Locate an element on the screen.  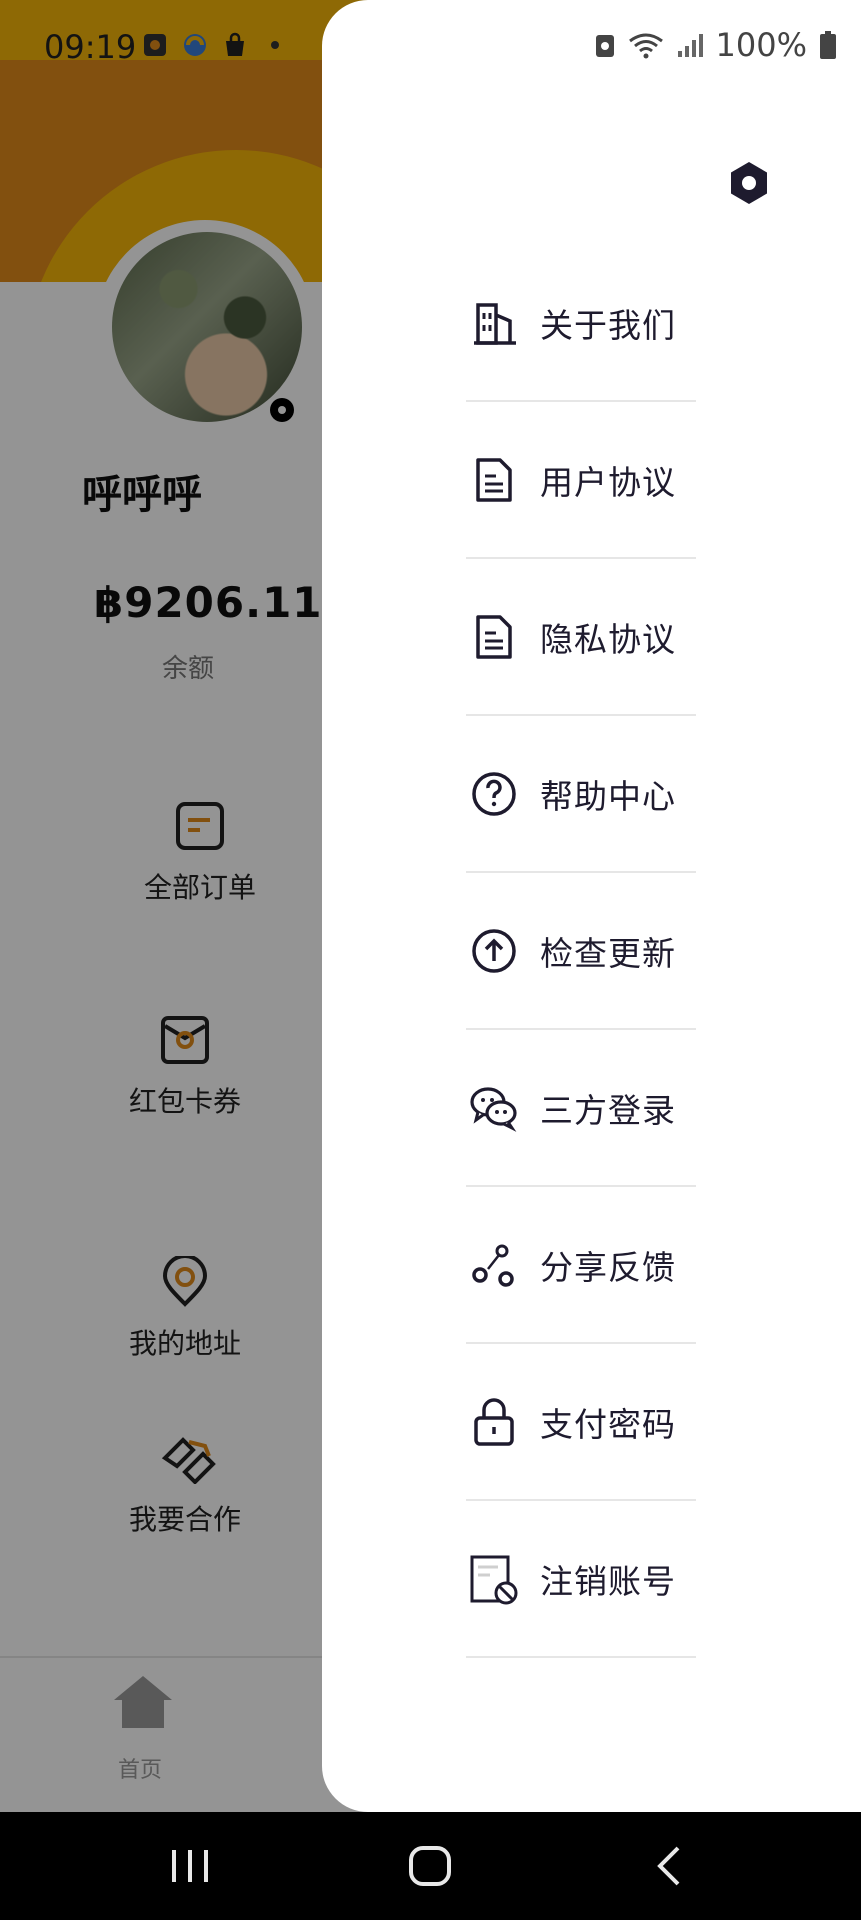
drawer-item-label: 三方登录 is located at coordinates (608, 1110).